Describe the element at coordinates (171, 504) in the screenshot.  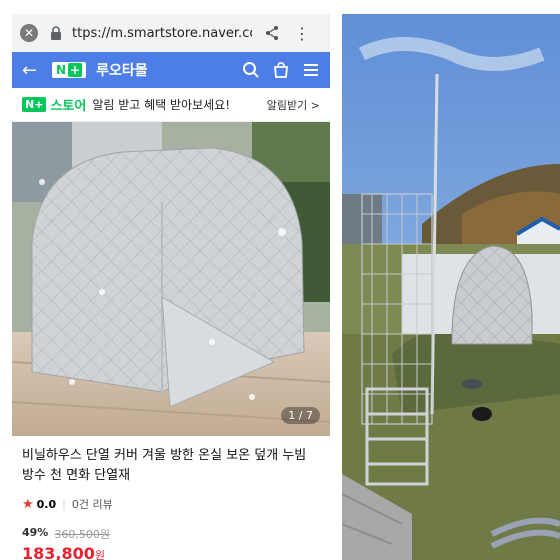
I see `rating-row: ★ 0.0 | 0건 리뷰` at that location.